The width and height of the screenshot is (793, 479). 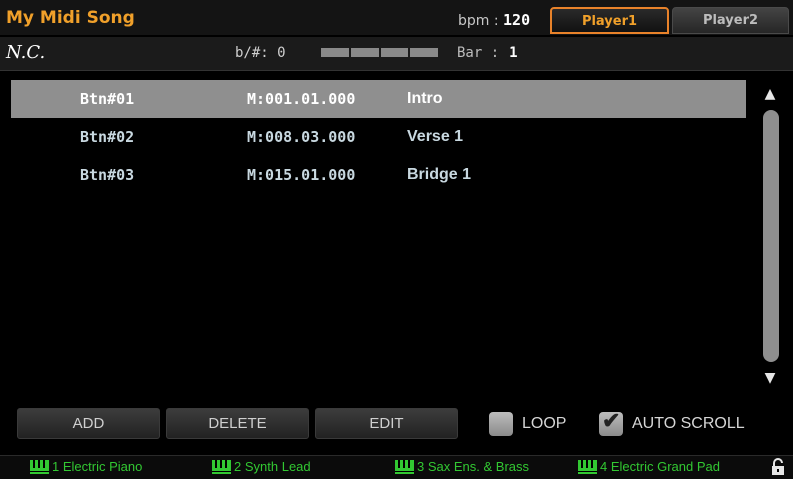 What do you see at coordinates (301, 99) in the screenshot?
I see `marker-position: M:001.01.000` at bounding box center [301, 99].